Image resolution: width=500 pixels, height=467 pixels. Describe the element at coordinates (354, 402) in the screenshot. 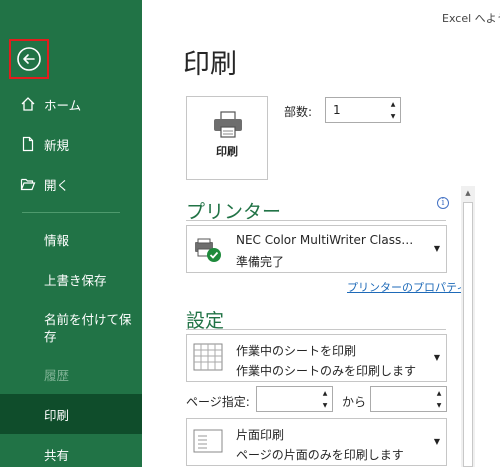

I see `pages-to-label: から` at that location.